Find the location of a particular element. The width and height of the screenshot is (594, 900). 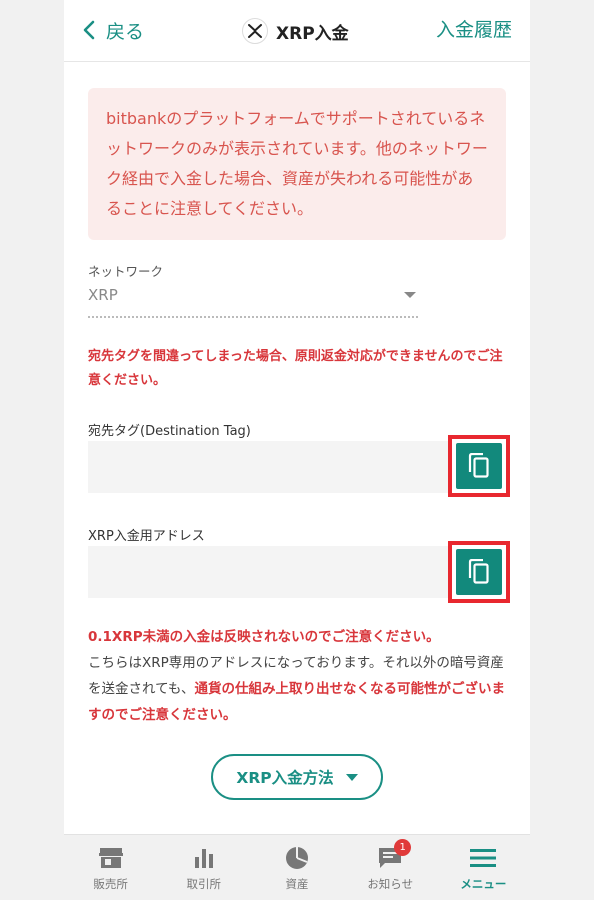

min-amount-warning: 0.1XRP未満の入金は反映されないのでご注意ください。 is located at coordinates (264, 637).